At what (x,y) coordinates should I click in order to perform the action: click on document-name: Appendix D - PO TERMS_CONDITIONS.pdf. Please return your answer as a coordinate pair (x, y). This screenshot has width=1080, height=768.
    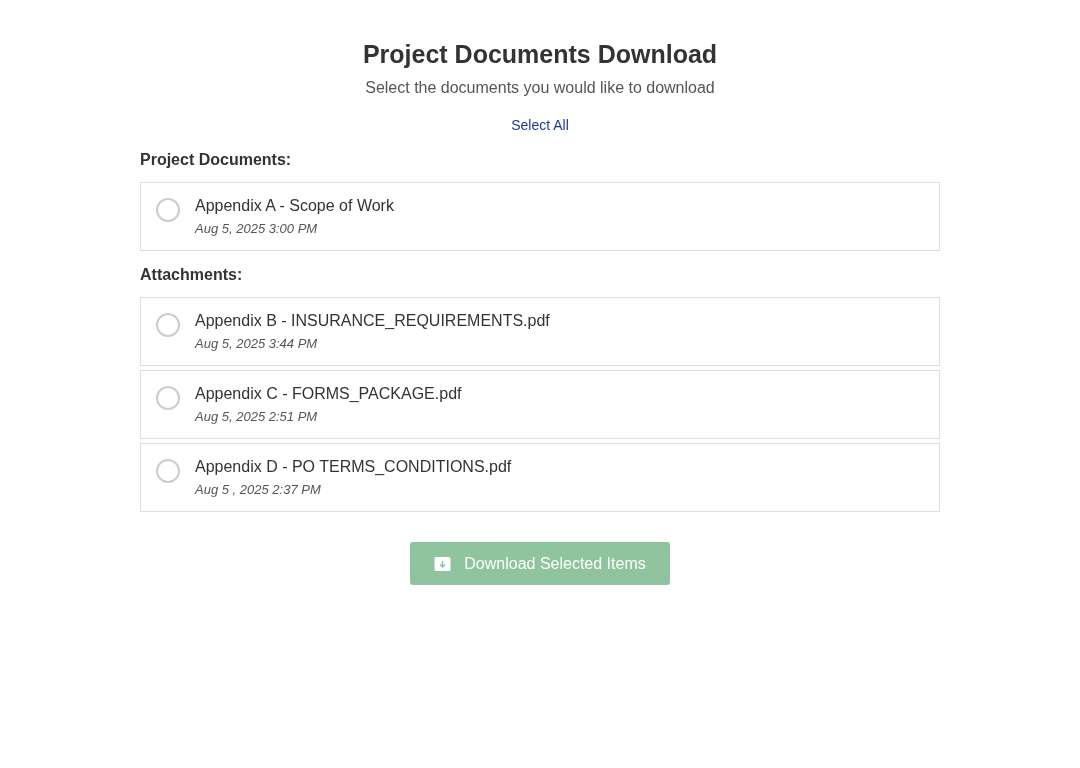
    Looking at the image, I should click on (353, 467).